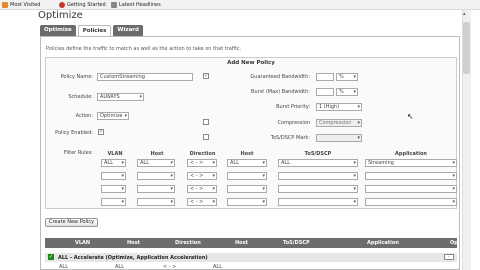 This screenshot has height=270, width=480. Describe the element at coordinates (280, 77) in the screenshot. I see `guaranteed-bandwidth-label: Guaranteed Bandwidth:` at that location.